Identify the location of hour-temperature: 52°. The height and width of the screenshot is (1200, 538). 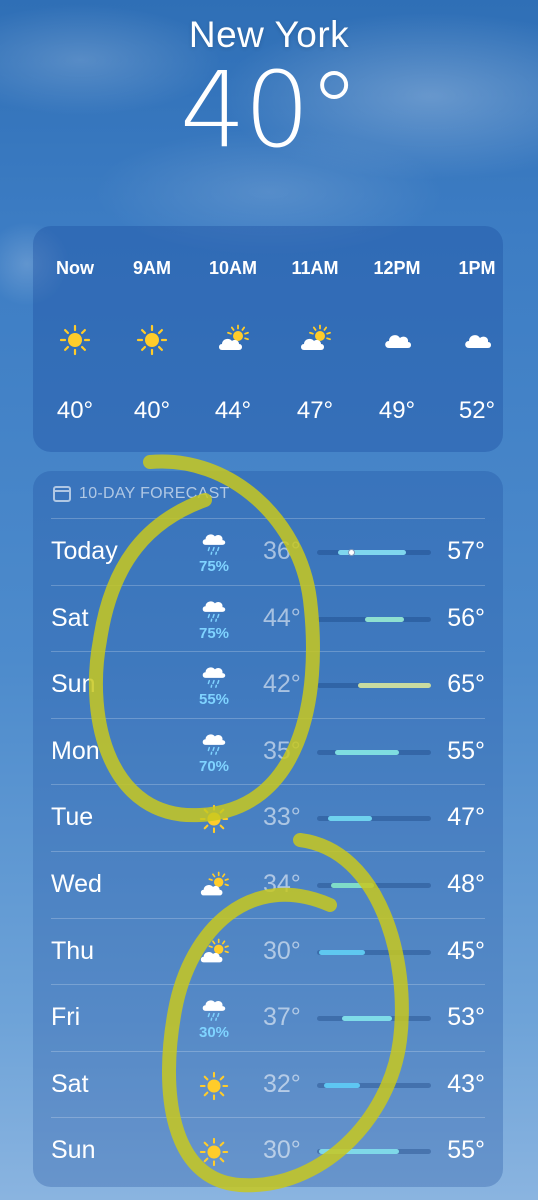
(477, 410).